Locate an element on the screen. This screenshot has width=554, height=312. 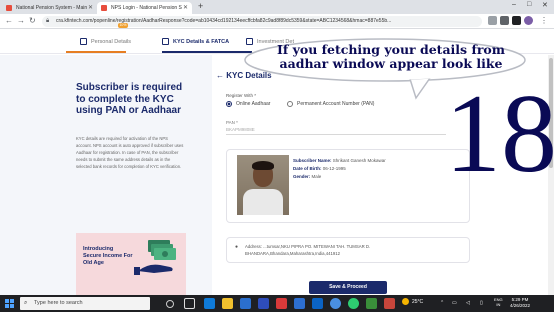
chrome-icon is located at coordinates (335, 303).